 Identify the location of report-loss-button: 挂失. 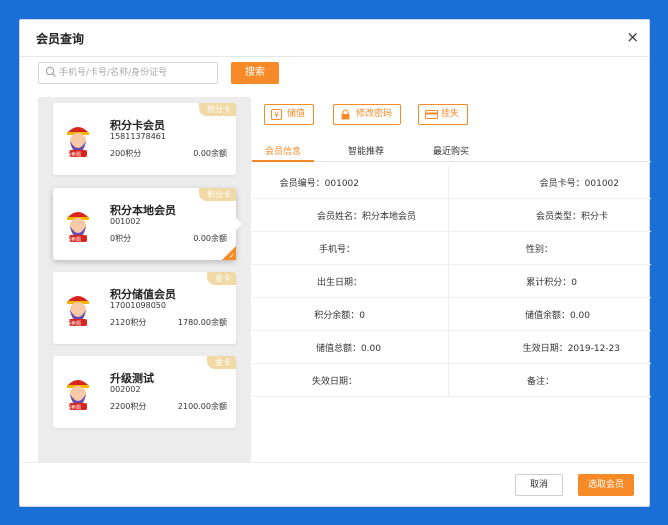
(443, 114).